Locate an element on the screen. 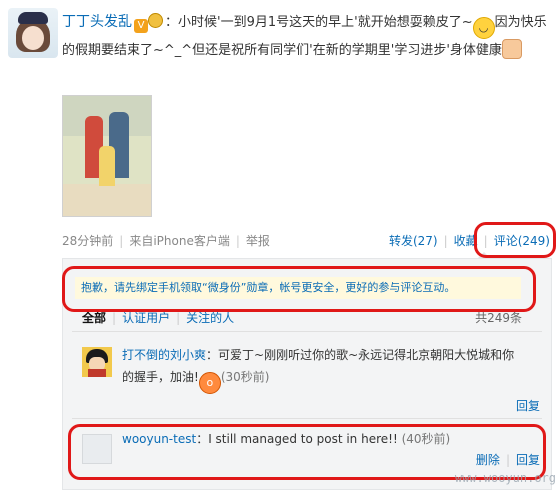  medal-icon is located at coordinates (155, 20).